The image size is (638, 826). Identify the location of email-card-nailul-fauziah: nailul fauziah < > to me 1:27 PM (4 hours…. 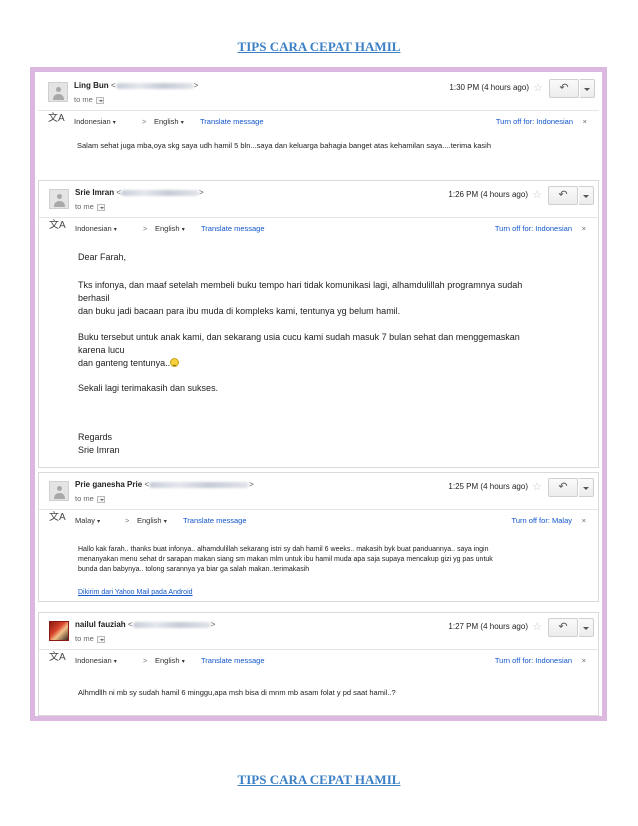
(318, 664).